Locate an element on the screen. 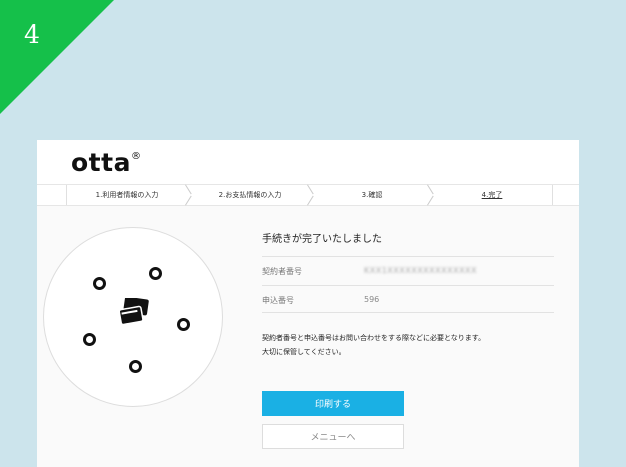  application-number-row: 申込番号 596 is located at coordinates (408, 299).